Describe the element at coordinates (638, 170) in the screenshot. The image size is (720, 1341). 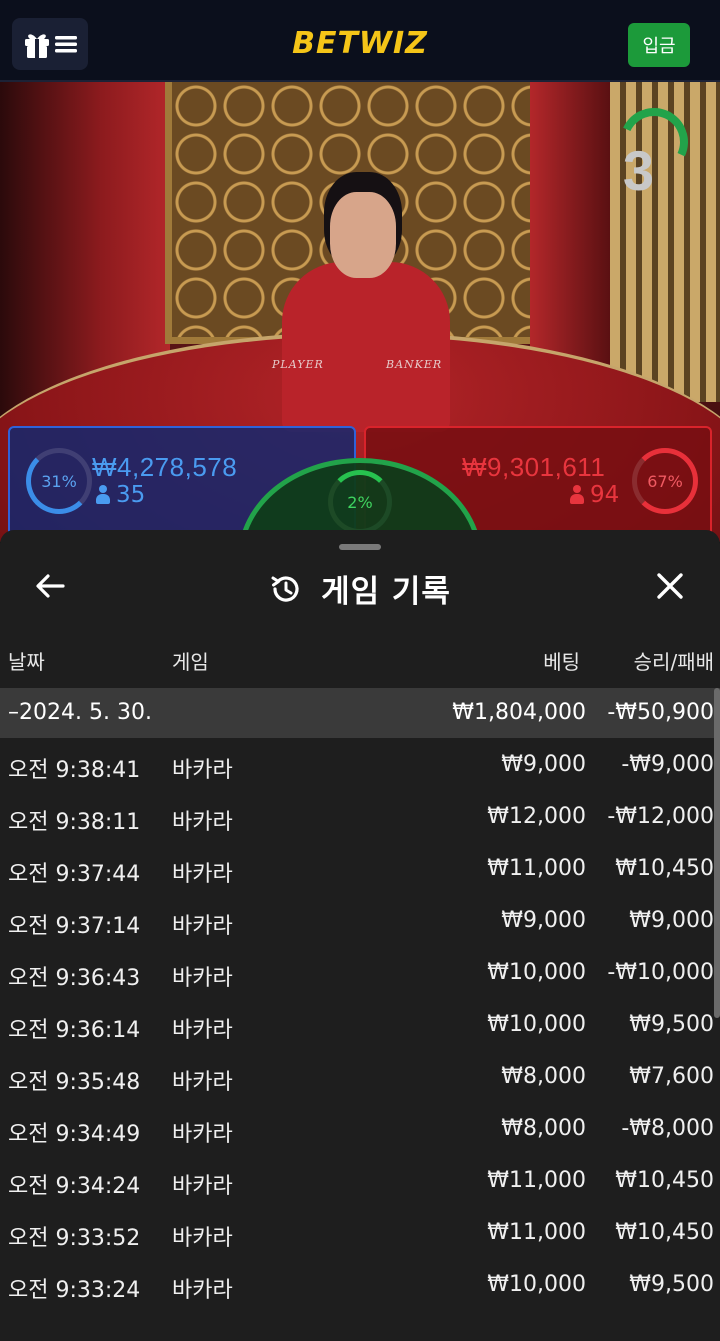
I see `countdown-timer: 3` at that location.